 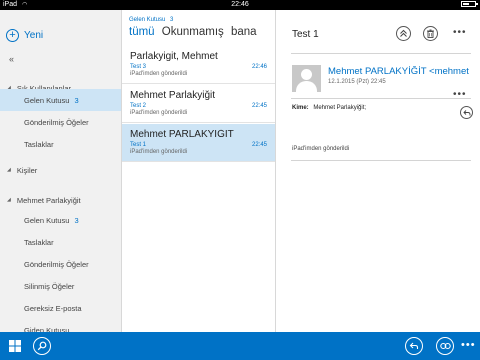 I want to click on trash-icon, so click(x=430, y=33).